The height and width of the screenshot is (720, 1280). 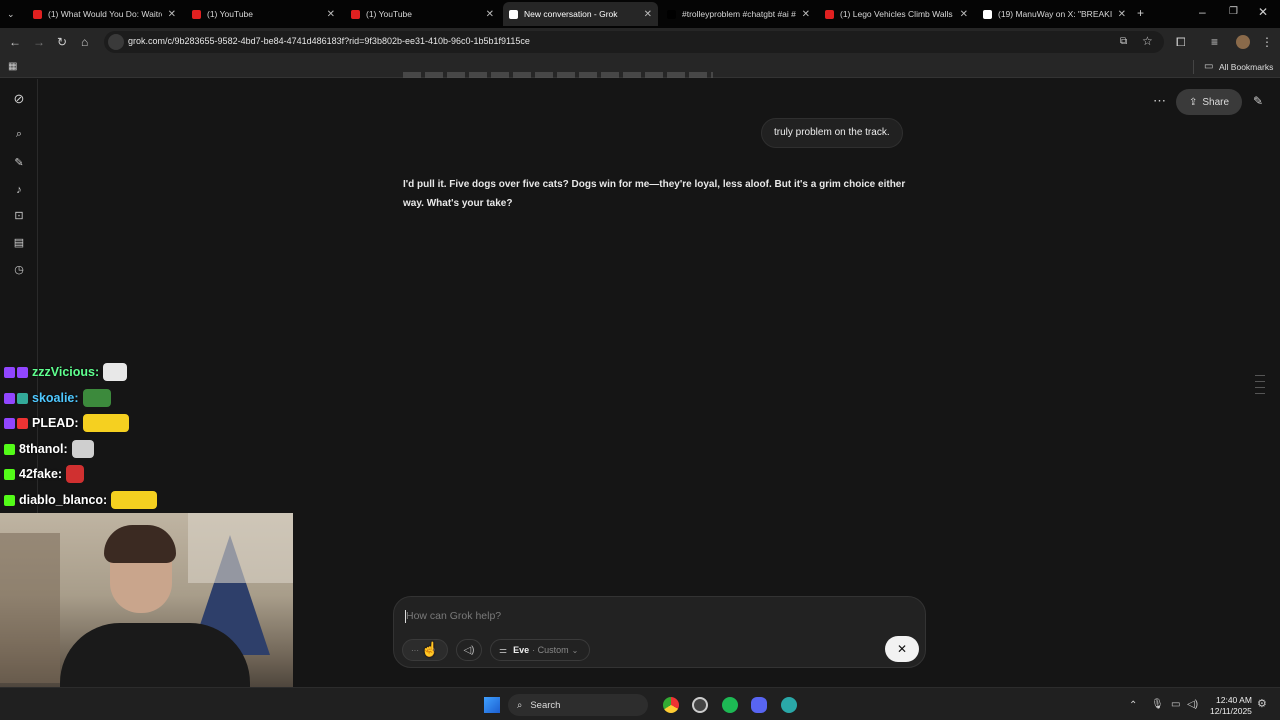 I want to click on chat-emote-icon, so click(x=134, y=500).